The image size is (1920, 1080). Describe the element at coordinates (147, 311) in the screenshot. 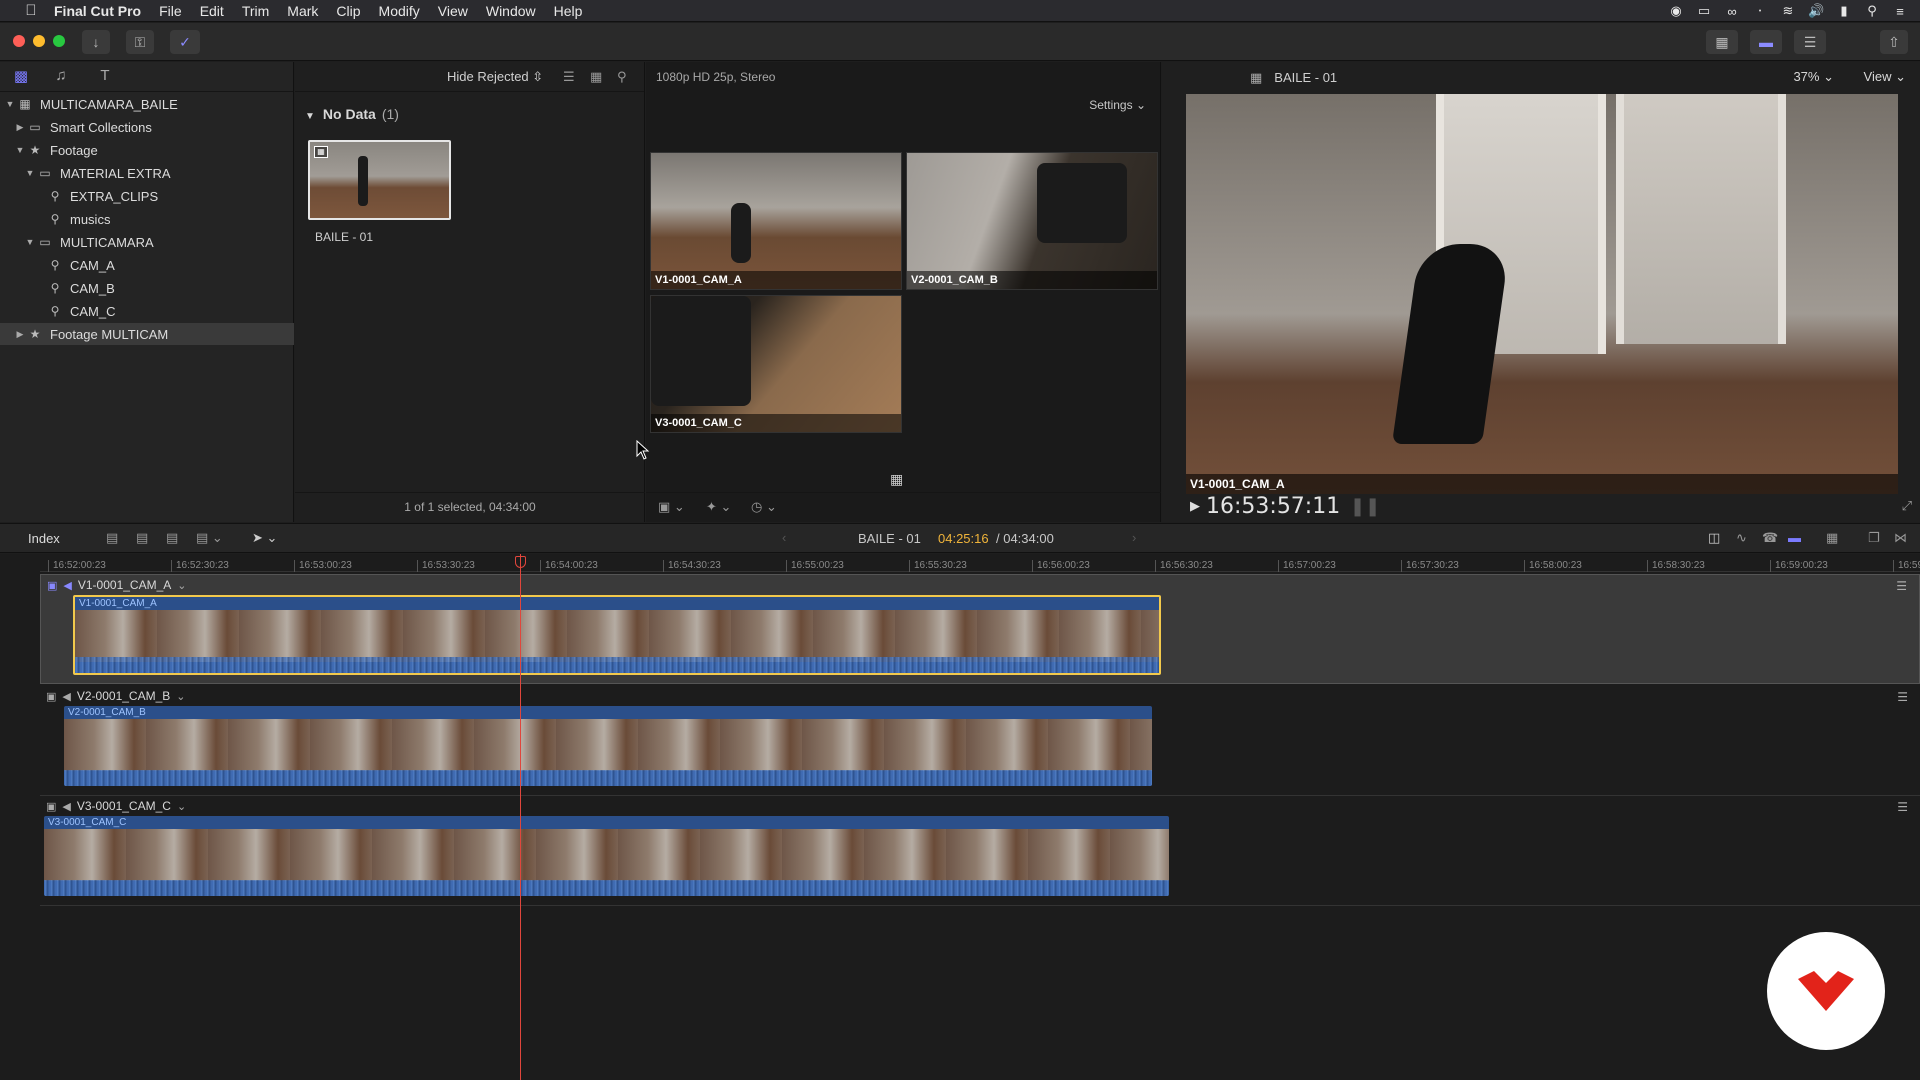

I see `sidebar-item-cam-c: ⚲ CAM_C` at that location.